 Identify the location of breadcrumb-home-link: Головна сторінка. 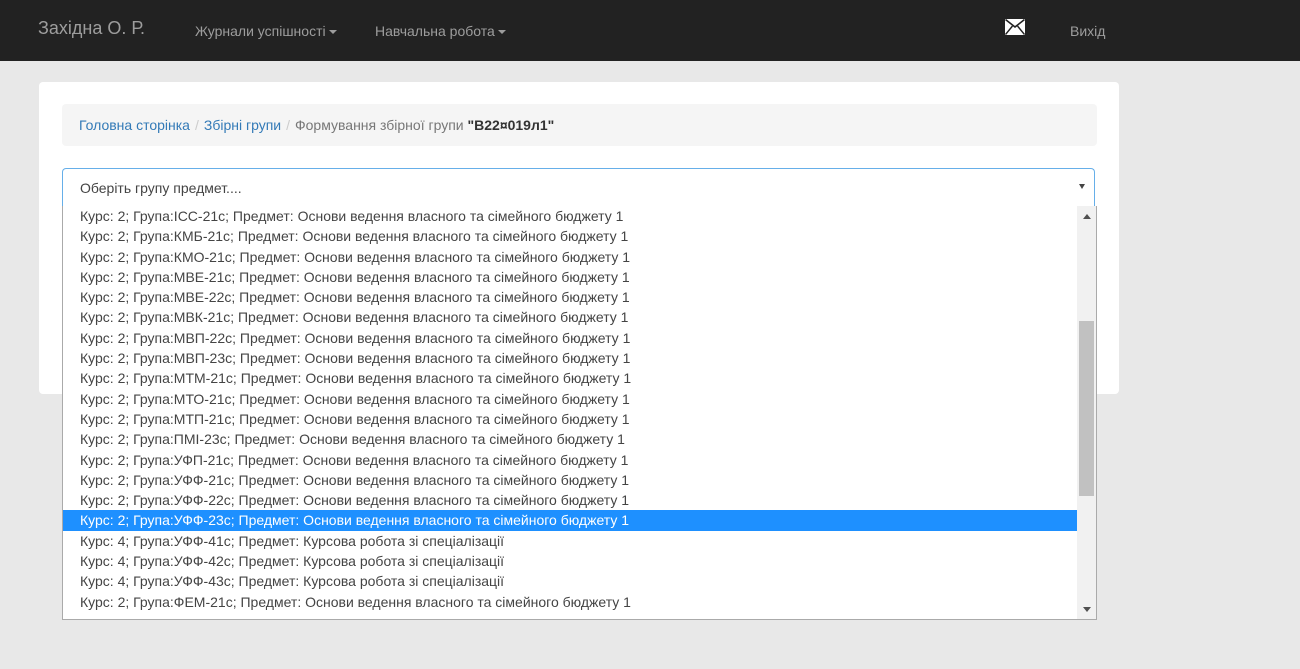
(134, 125).